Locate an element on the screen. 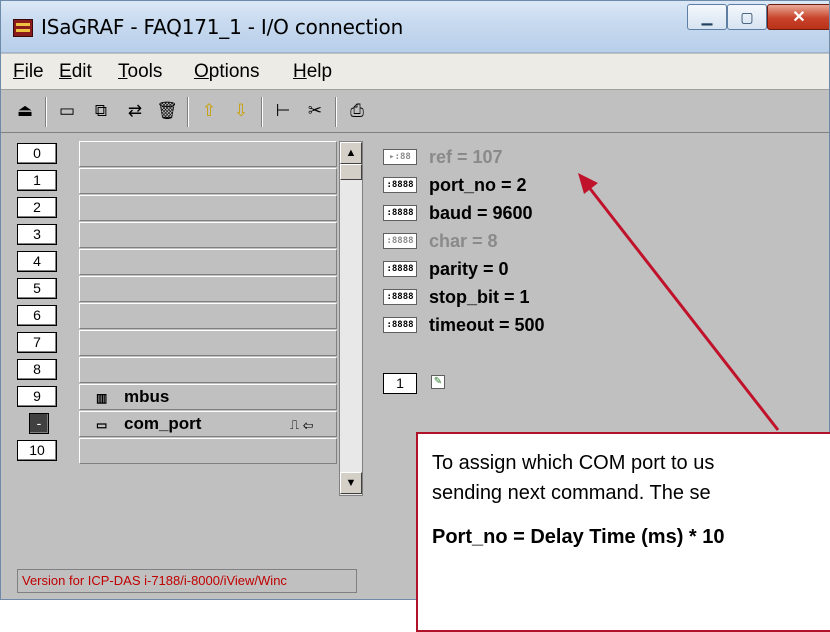 The height and width of the screenshot is (632, 830). close-button: ✕ is located at coordinates (798, 17).